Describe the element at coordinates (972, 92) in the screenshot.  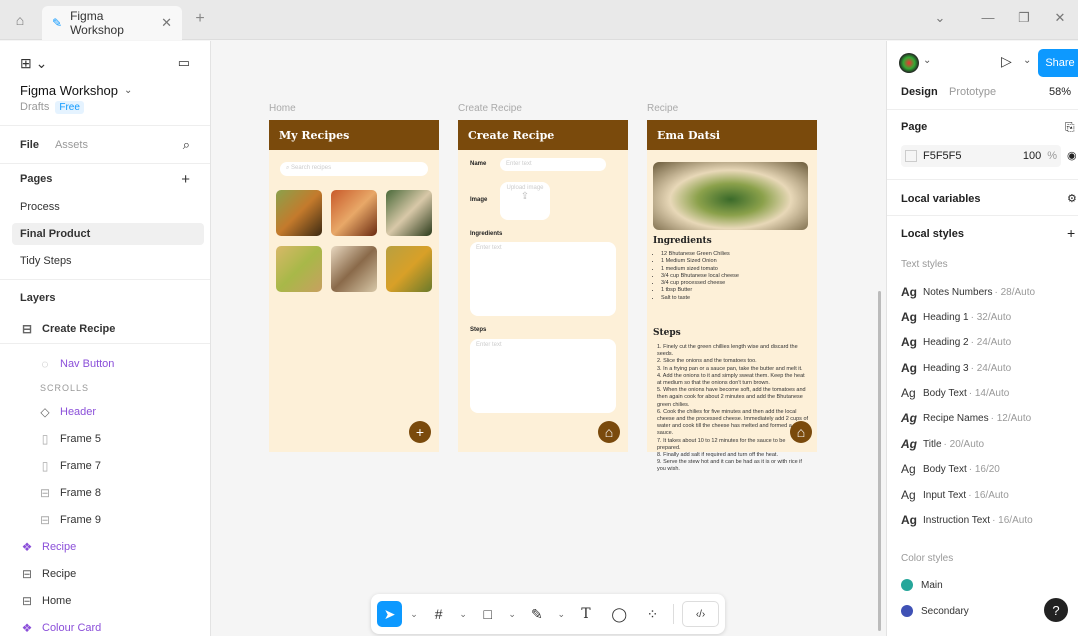
I see `tab-prototype: Prototype` at that location.